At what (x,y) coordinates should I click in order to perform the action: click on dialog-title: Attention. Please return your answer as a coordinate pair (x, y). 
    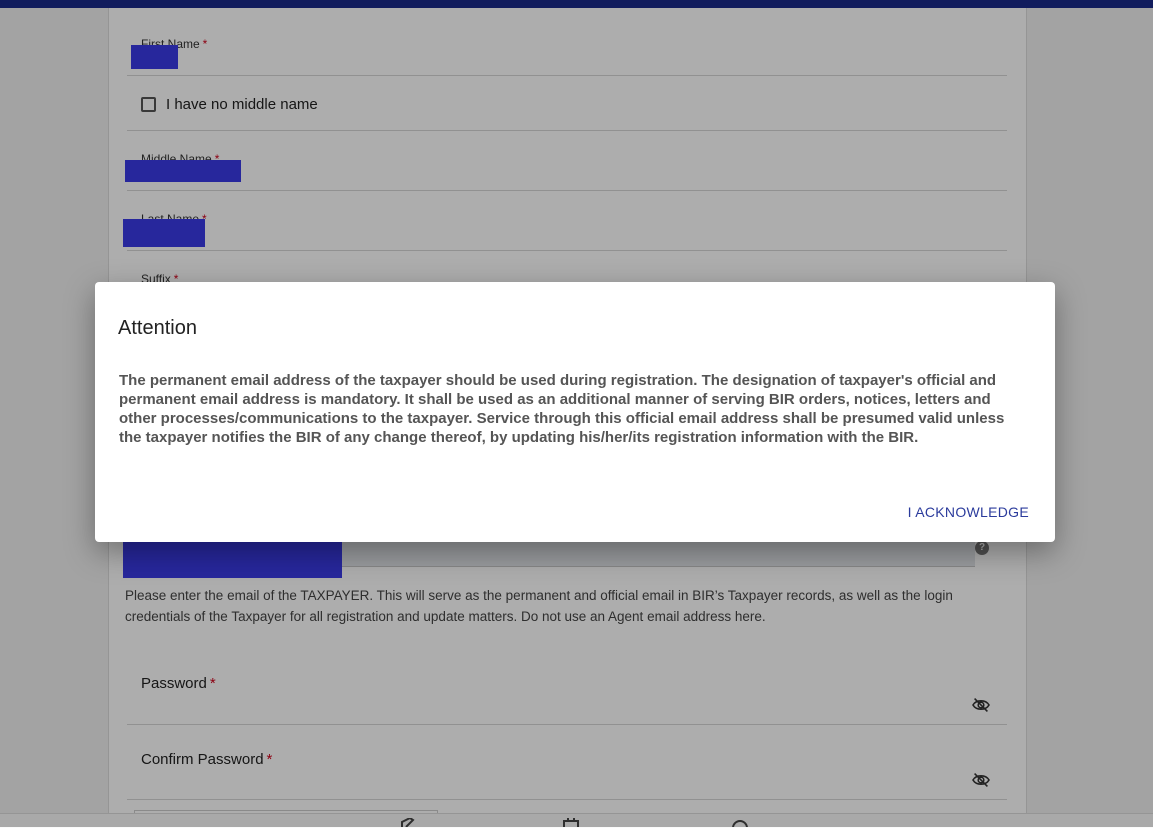
    Looking at the image, I should click on (157, 328).